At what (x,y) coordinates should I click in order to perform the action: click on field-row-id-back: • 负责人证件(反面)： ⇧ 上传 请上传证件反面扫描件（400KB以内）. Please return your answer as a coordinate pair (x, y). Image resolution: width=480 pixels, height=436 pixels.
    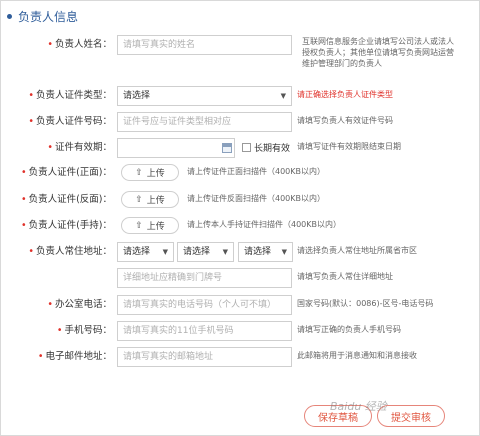
    Looking at the image, I should click on (240, 202).